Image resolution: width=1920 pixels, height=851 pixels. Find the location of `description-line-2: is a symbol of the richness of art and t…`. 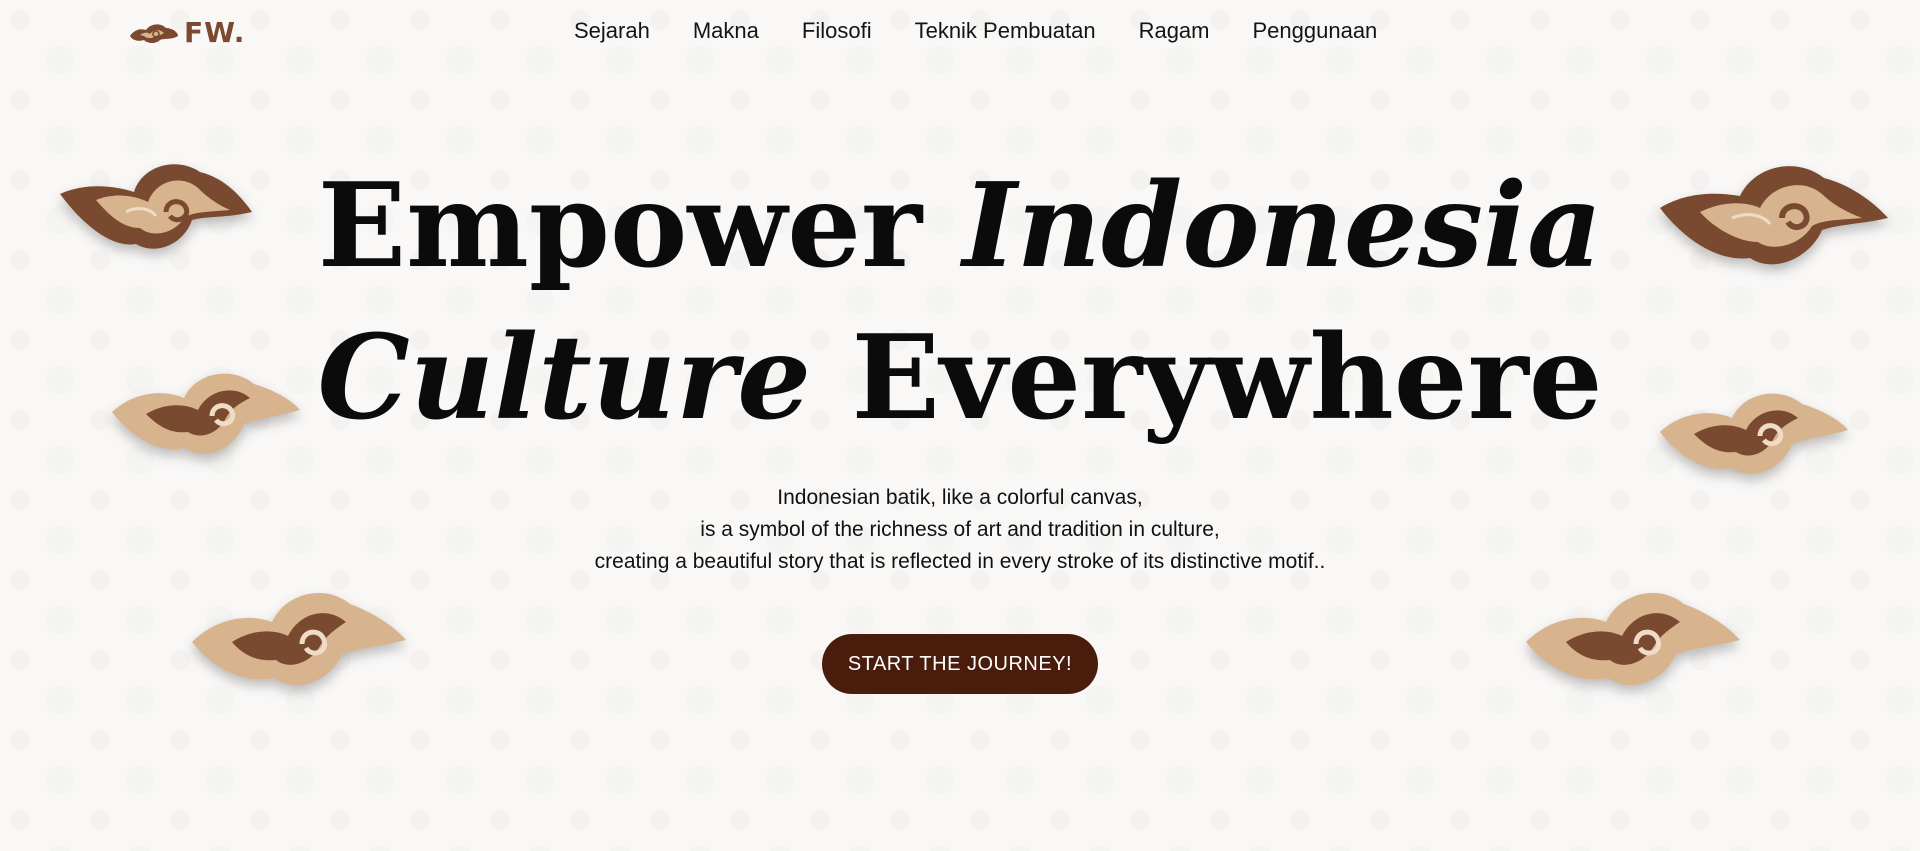

description-line-2: is a symbol of the richness of art and t… is located at coordinates (960, 529).